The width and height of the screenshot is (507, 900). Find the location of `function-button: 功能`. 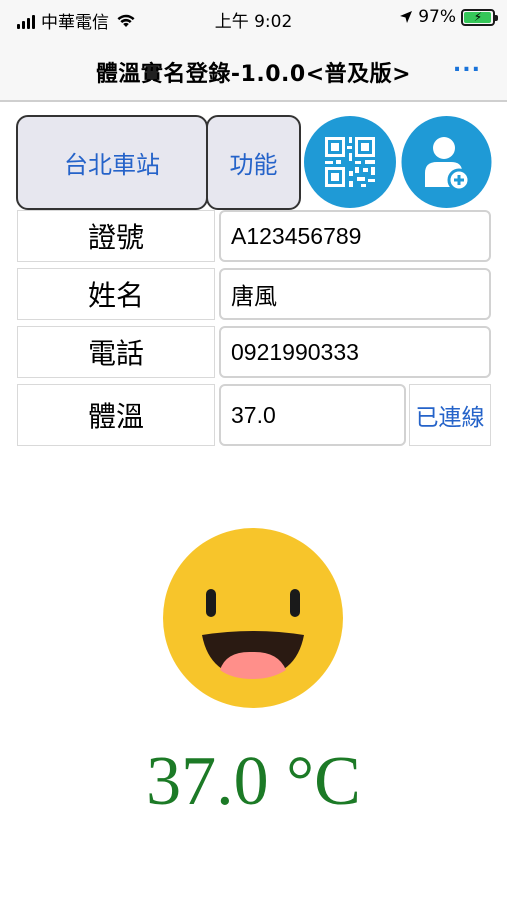

function-button: 功能 is located at coordinates (253, 162).